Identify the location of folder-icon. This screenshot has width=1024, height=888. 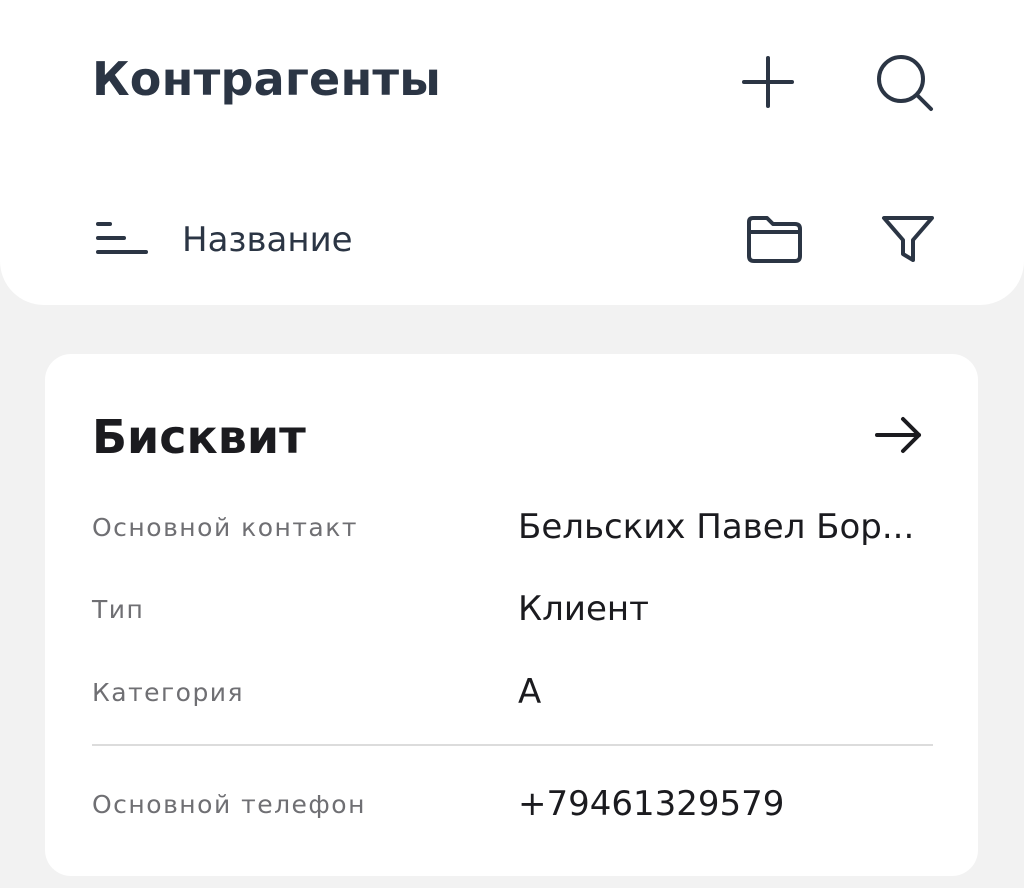
(774, 239).